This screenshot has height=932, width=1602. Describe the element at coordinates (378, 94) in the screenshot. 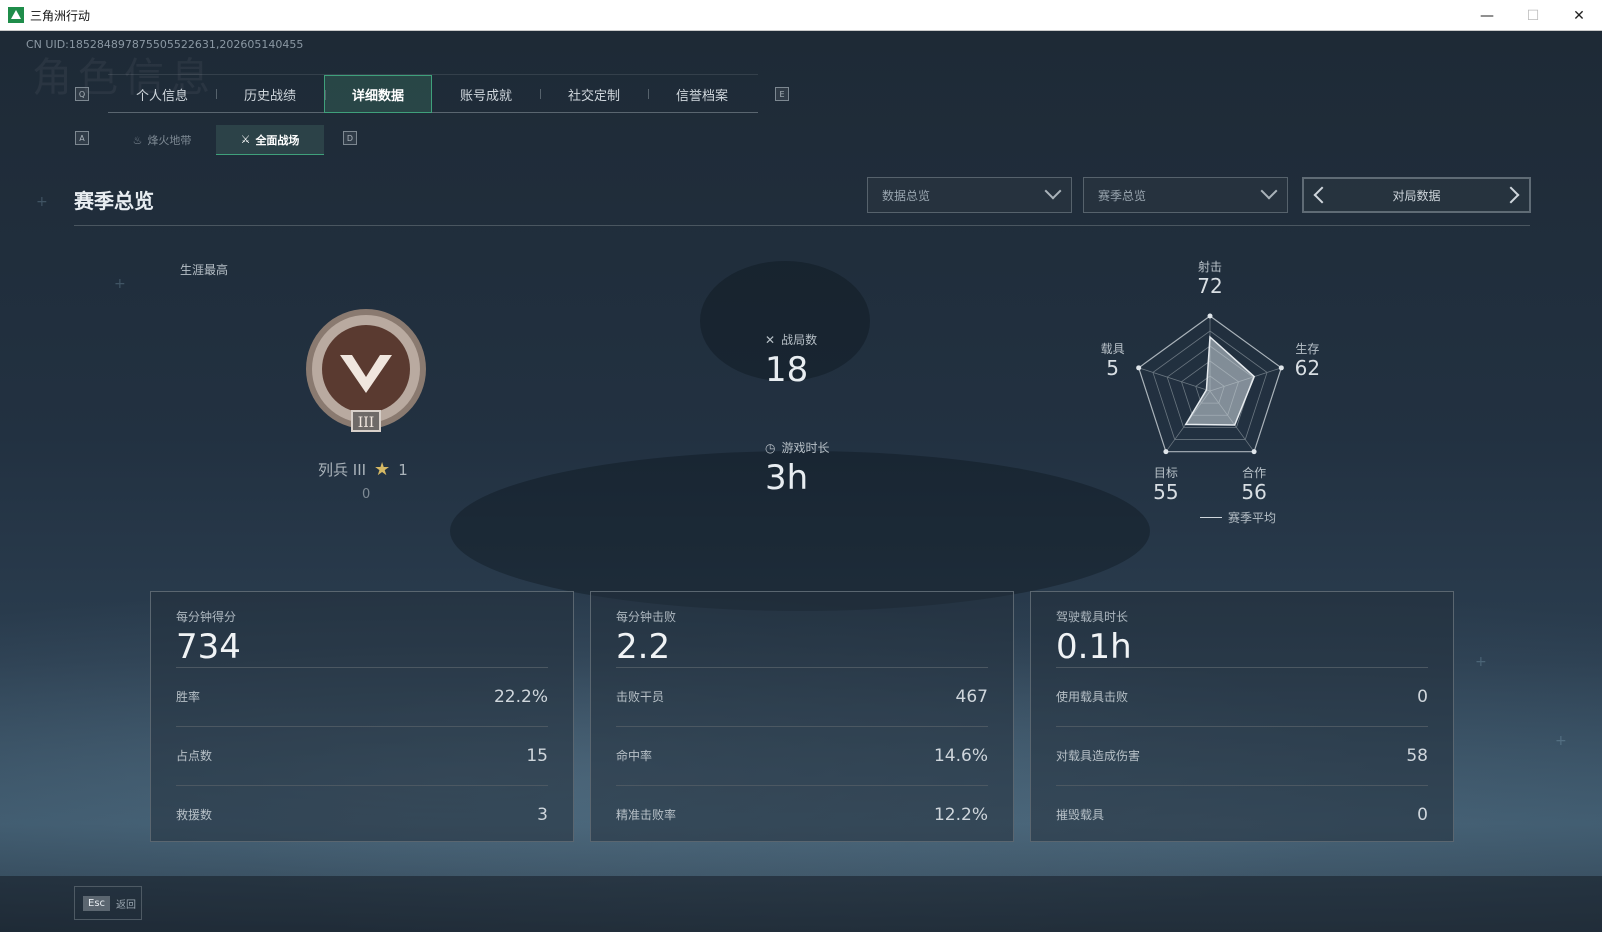

I see `tab-detailed-data: 详细数据` at that location.